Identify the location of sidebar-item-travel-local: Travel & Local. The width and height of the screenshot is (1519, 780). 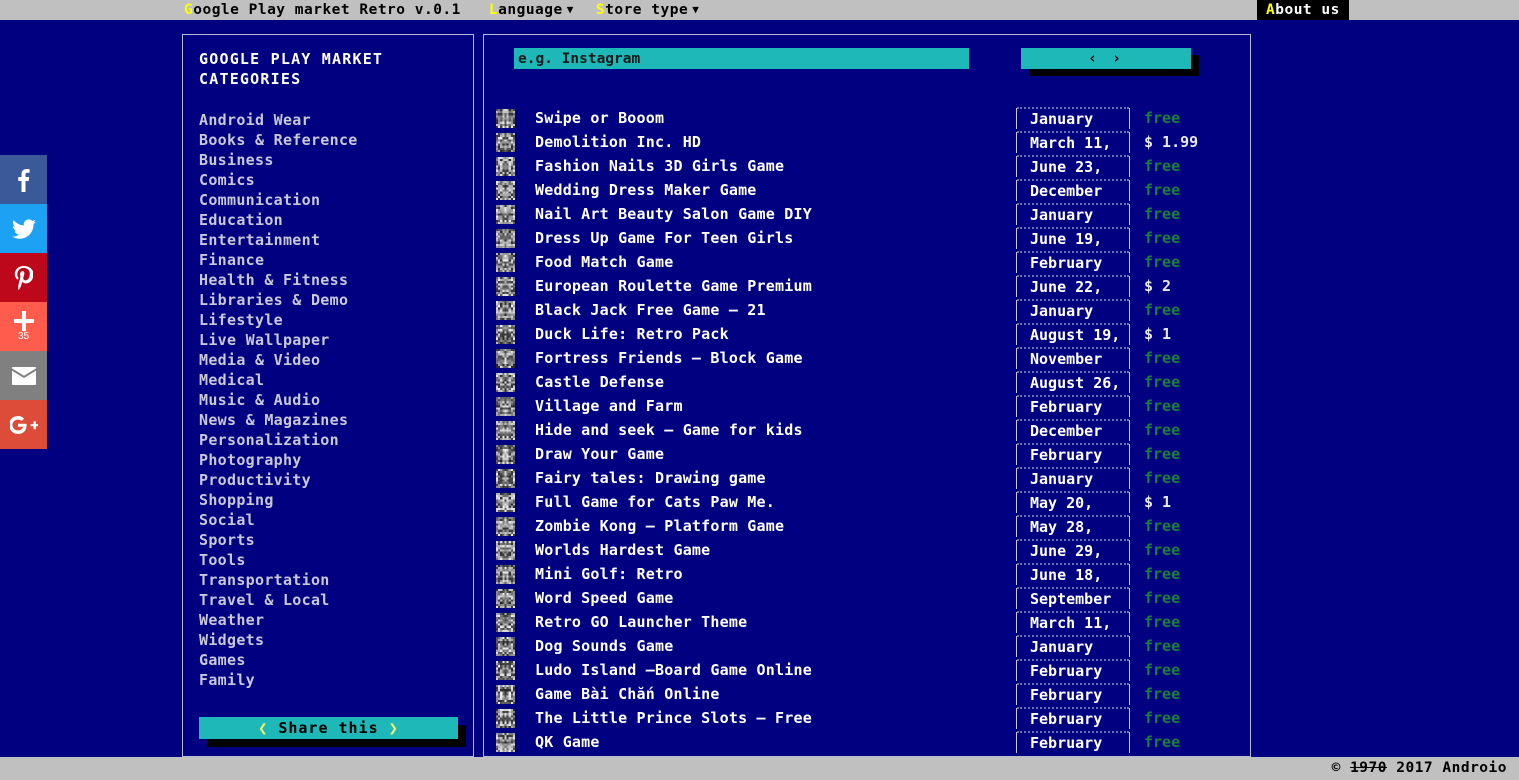
(336, 600).